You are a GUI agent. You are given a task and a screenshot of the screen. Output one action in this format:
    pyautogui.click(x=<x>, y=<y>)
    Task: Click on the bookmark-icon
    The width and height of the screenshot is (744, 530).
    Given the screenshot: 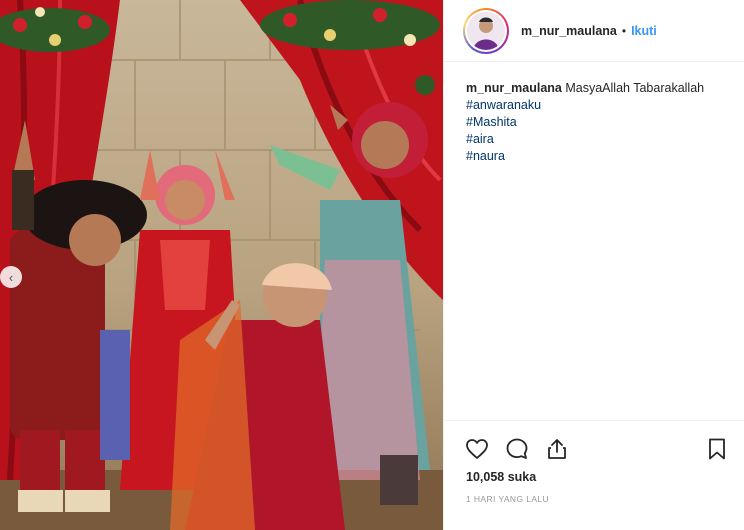 What is the action you would take?
    pyautogui.click(x=717, y=449)
    